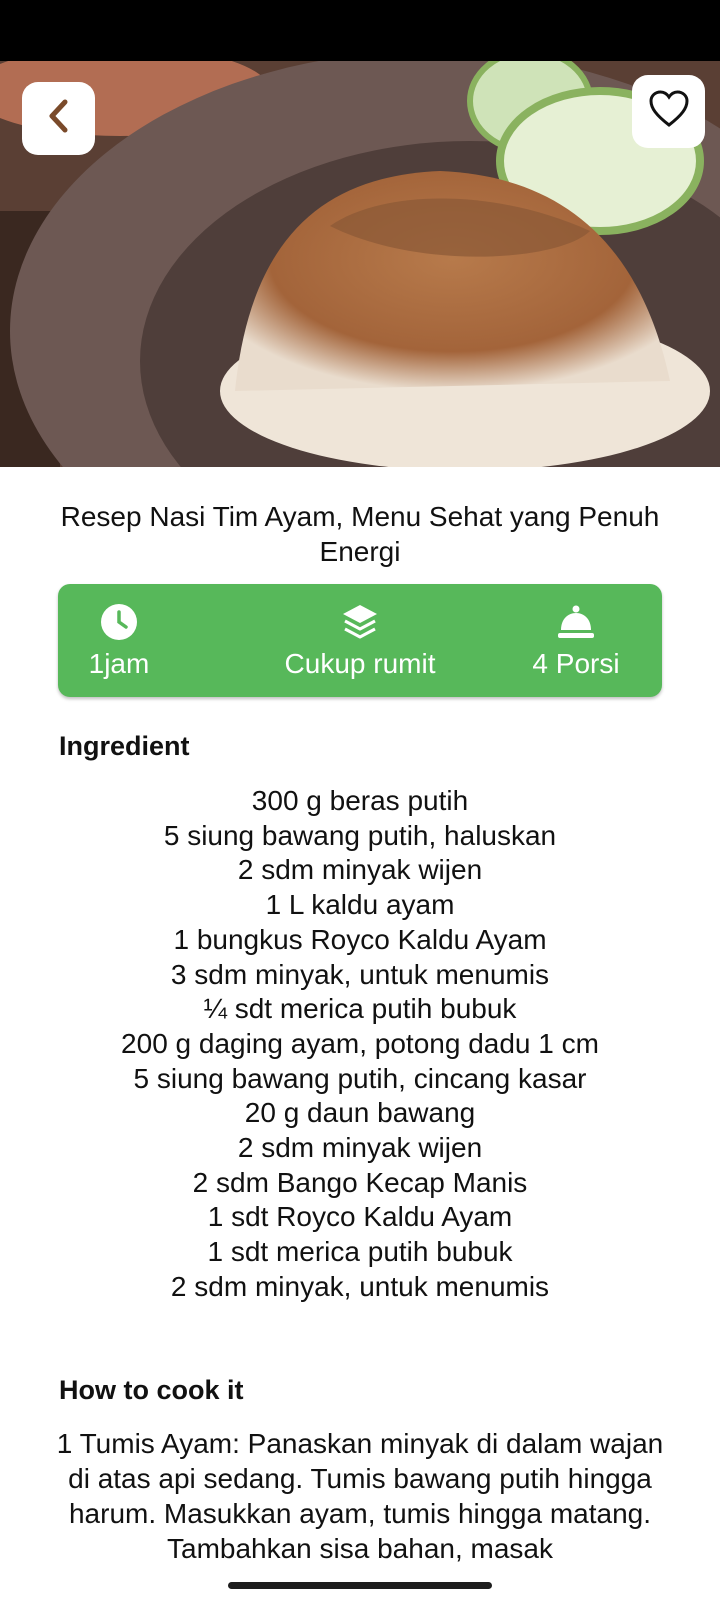 Image resolution: width=720 pixels, height=1600 pixels. I want to click on difficulty-label: Cukup rumit, so click(360, 663).